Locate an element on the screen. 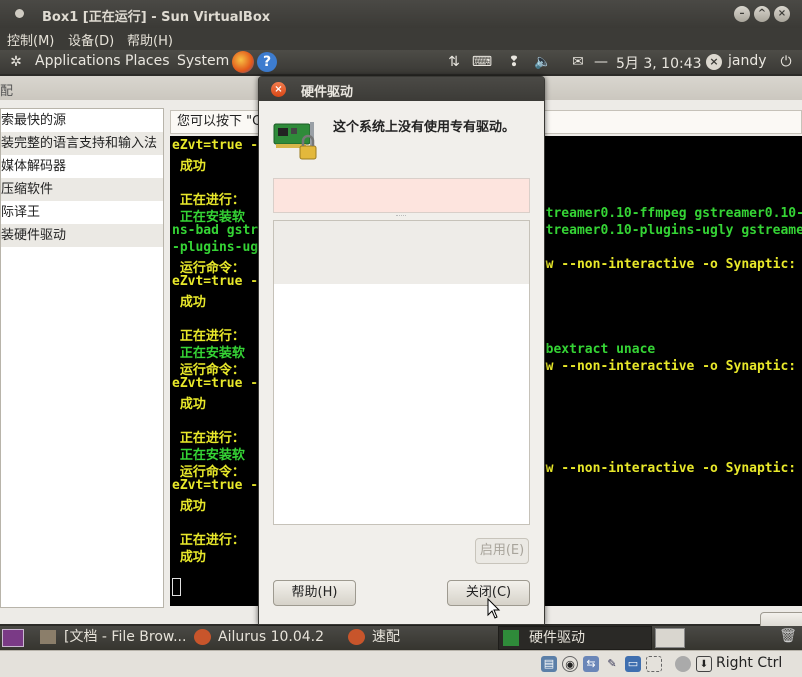 The width and height of the screenshot is (802, 677). dialog-message: 这个系统上没有使用专有驱动。 is located at coordinates (424, 127).